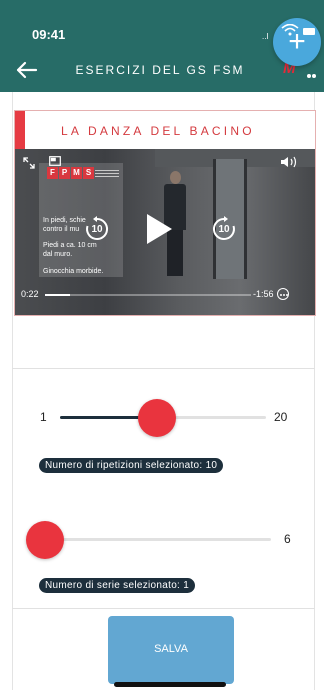 The height and width of the screenshot is (690, 324). I want to click on page-title: ESERCIZI DEL GS FSM, so click(160, 70).